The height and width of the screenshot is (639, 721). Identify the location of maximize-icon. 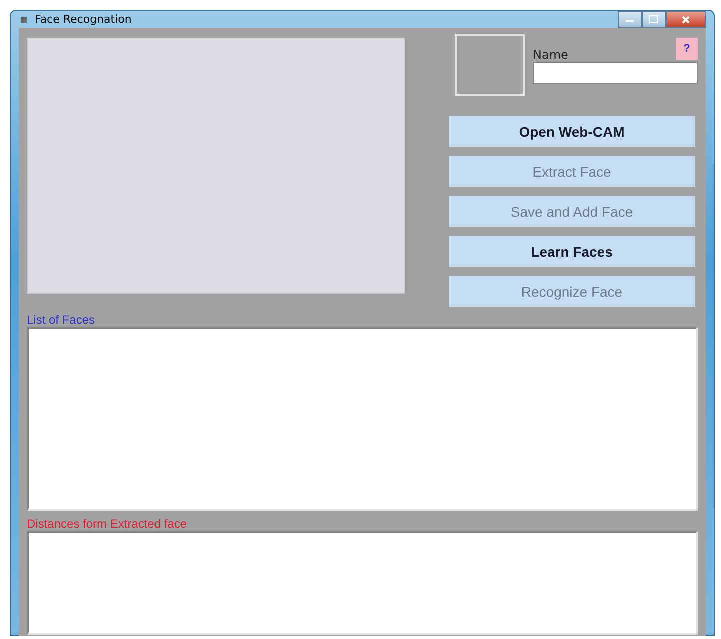
(654, 19).